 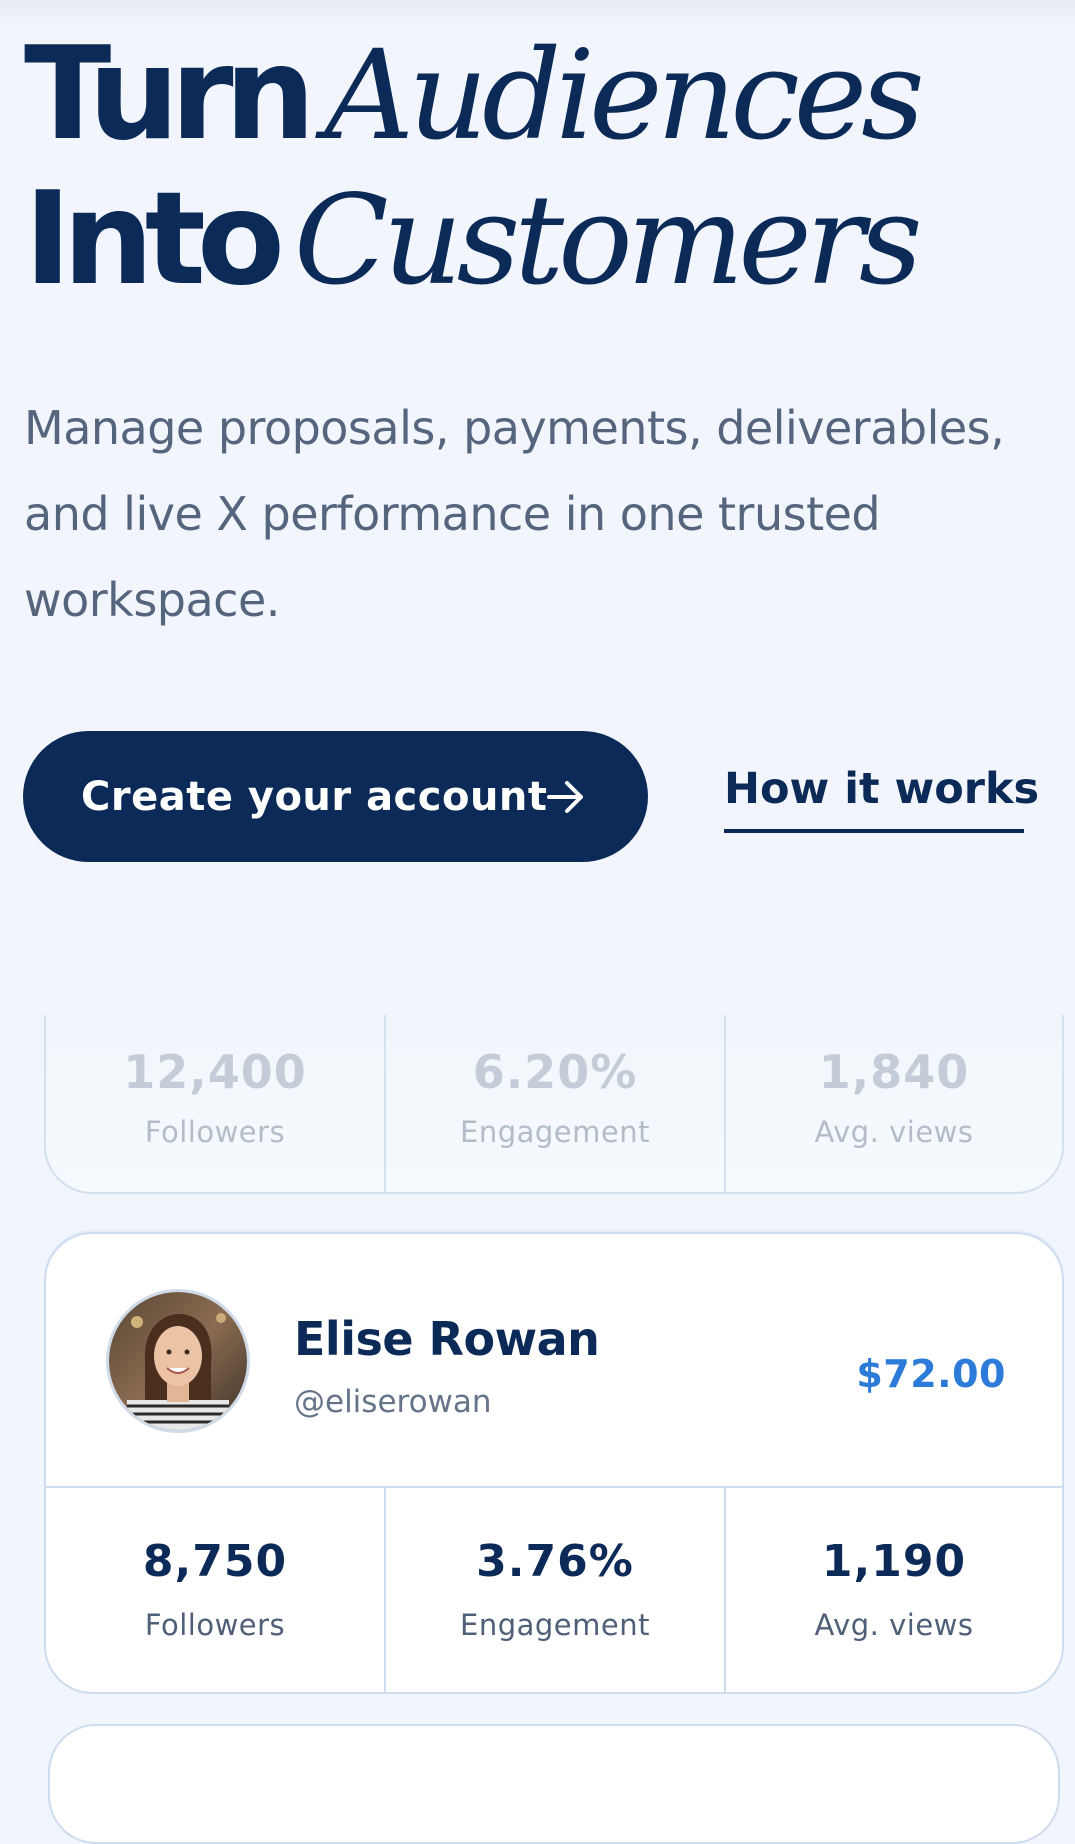 I want to click on summary-stat-engagement: 6.20% Engagement, so click(x=556, y=1103).